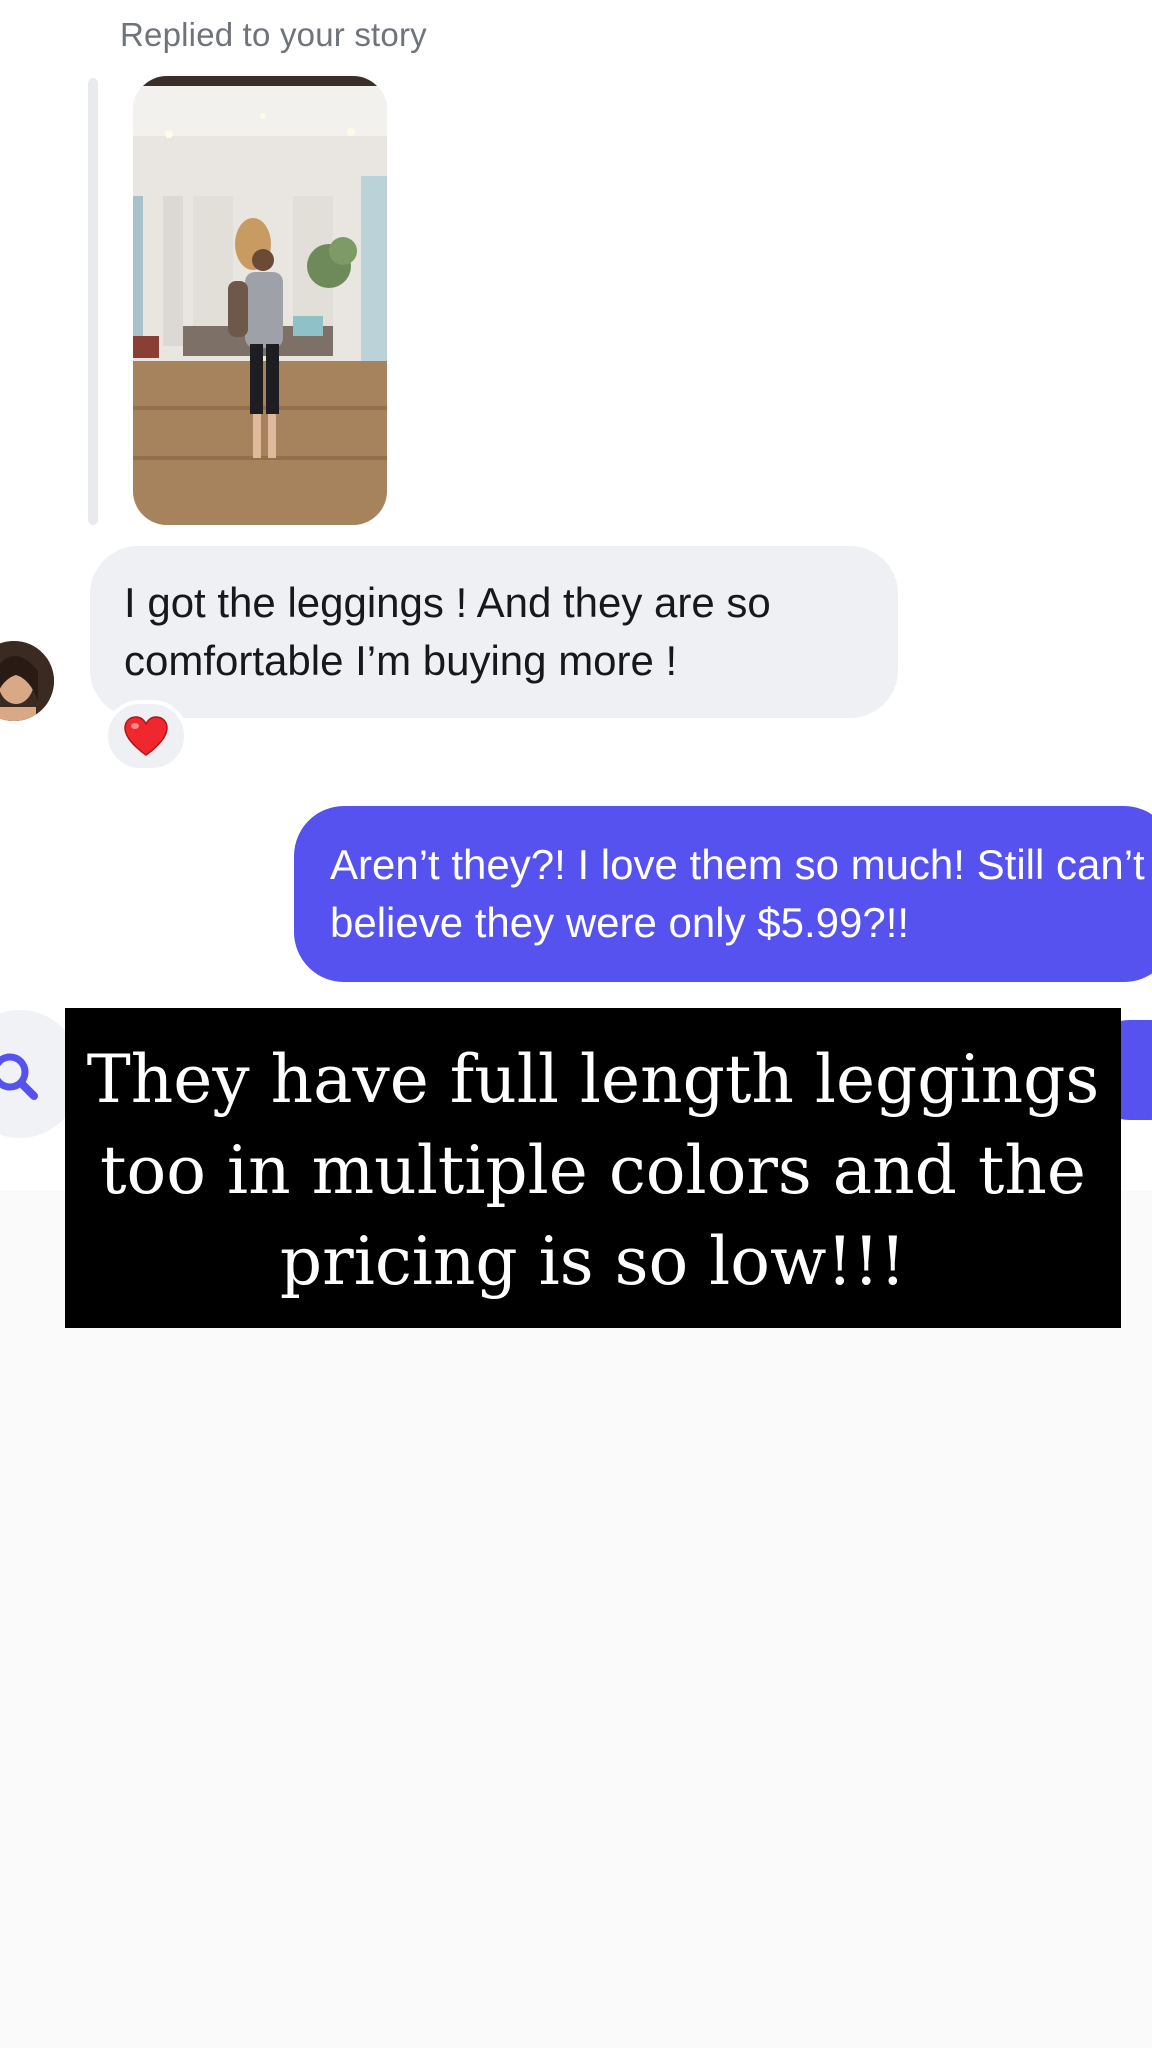  I want to click on search-icon, so click(22, 1076).